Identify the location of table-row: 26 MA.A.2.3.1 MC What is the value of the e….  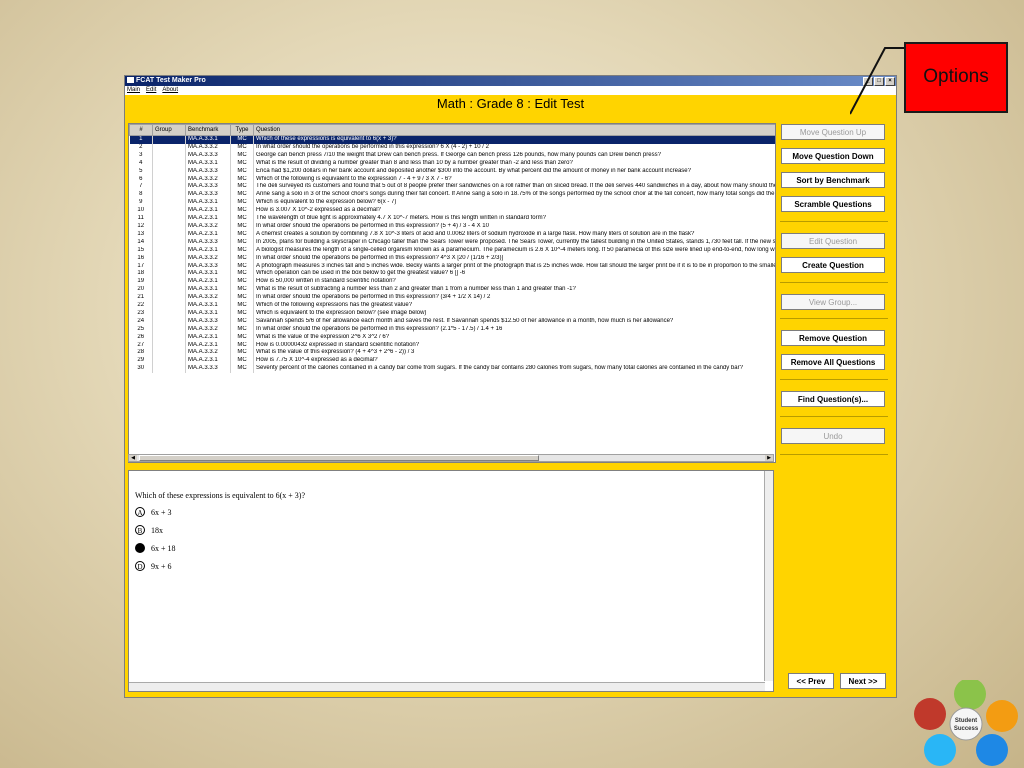
(452, 337).